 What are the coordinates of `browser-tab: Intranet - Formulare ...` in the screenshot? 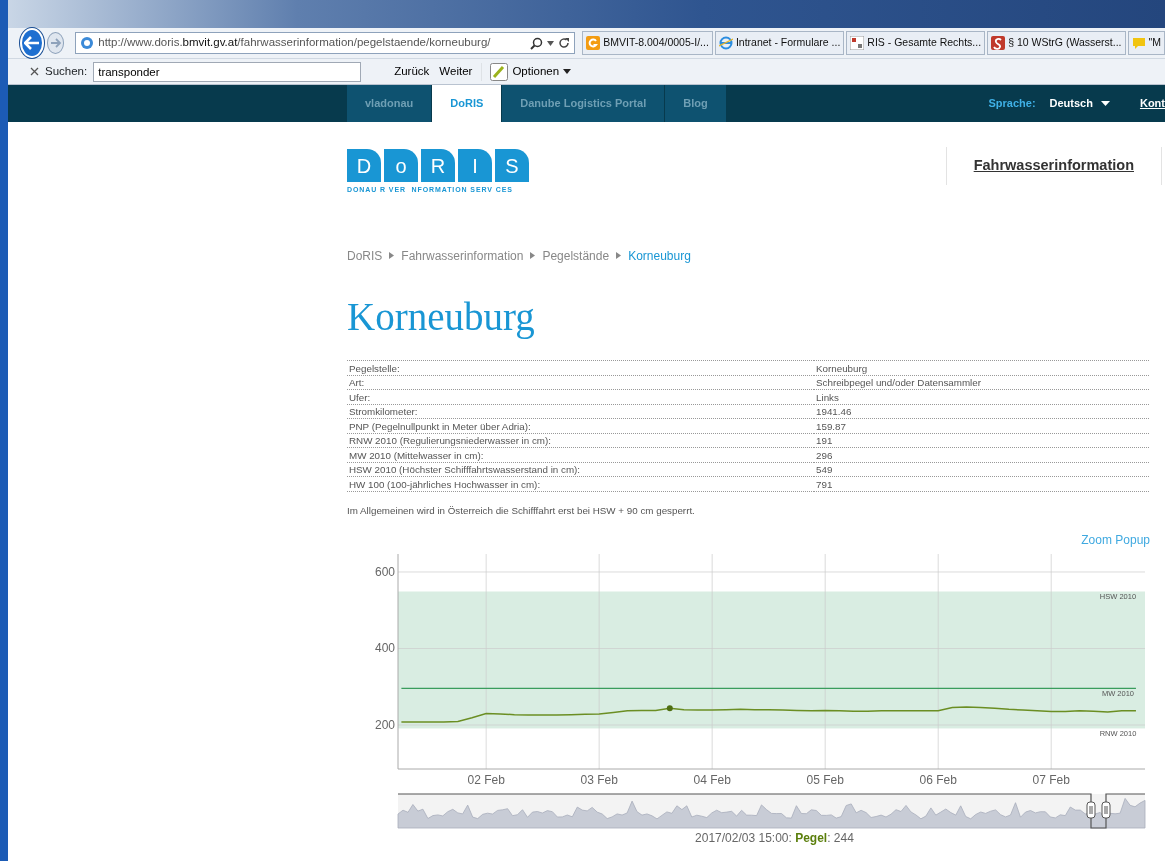 It's located at (779, 43).